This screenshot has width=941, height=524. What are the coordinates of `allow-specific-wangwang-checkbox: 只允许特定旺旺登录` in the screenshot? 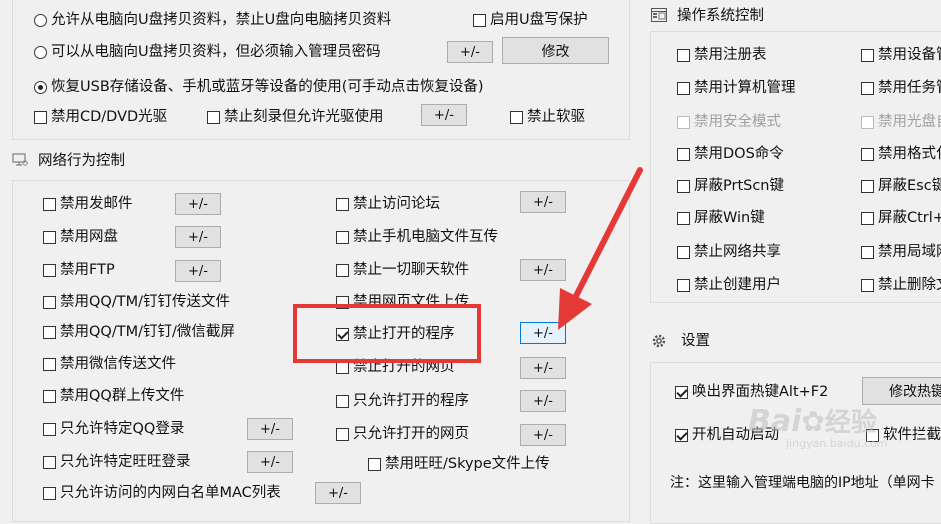 It's located at (117, 462).